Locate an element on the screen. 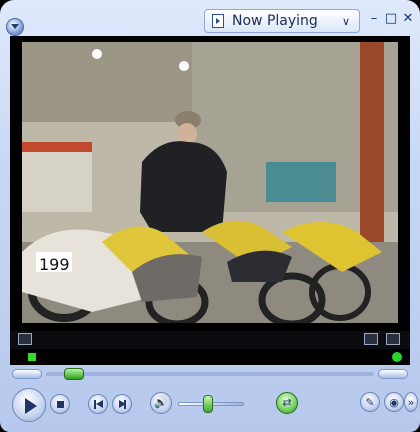  edit-button: ✎ is located at coordinates (370, 402).